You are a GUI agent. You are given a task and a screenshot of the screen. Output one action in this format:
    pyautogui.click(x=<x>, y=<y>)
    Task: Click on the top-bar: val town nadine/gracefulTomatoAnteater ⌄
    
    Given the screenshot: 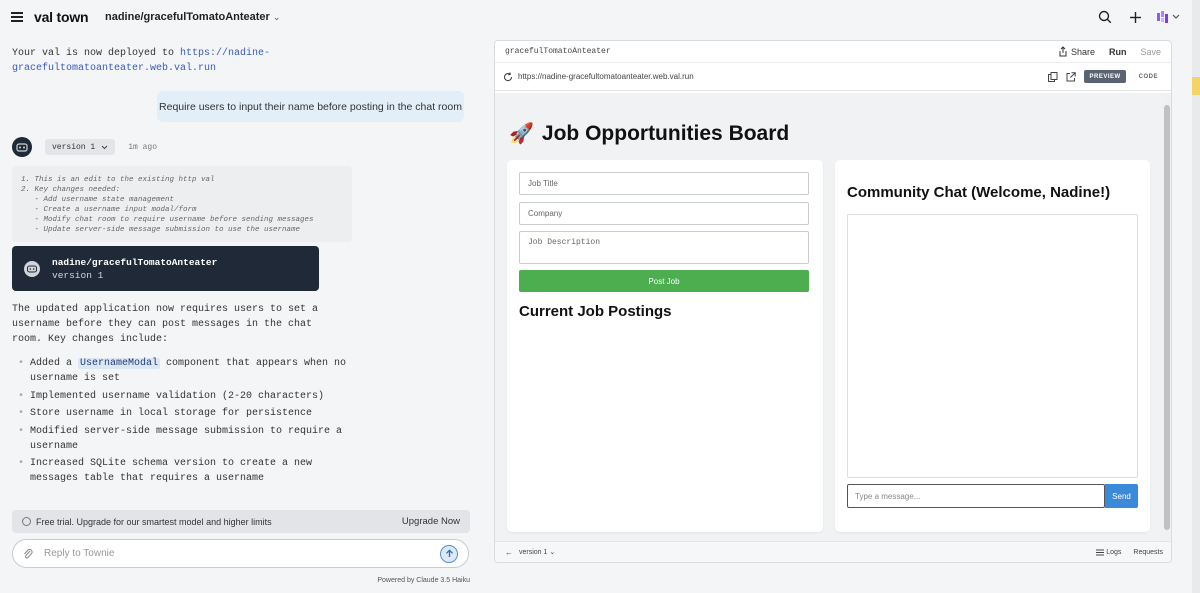 What is the action you would take?
    pyautogui.click(x=600, y=18)
    